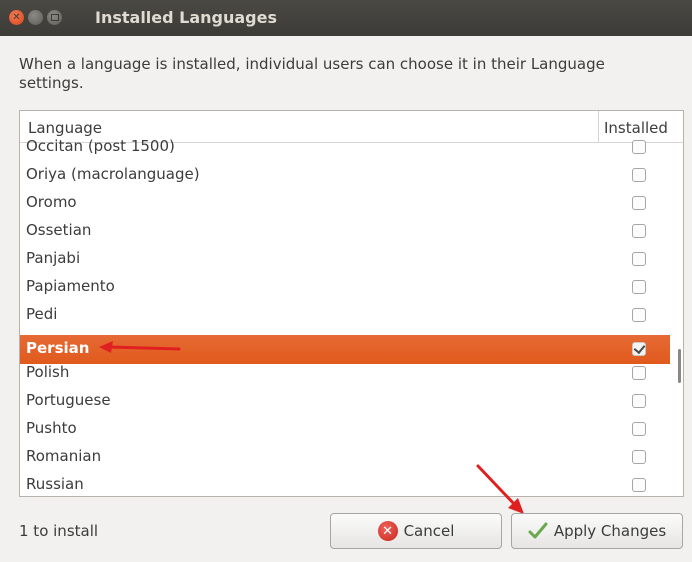 The height and width of the screenshot is (562, 692). Describe the element at coordinates (345, 287) in the screenshot. I see `list-item: Papiamento` at that location.